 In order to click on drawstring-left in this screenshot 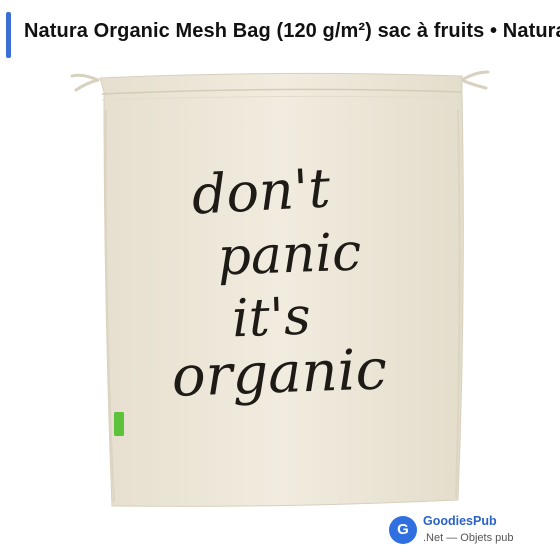, I will do `click(85, 82)`.